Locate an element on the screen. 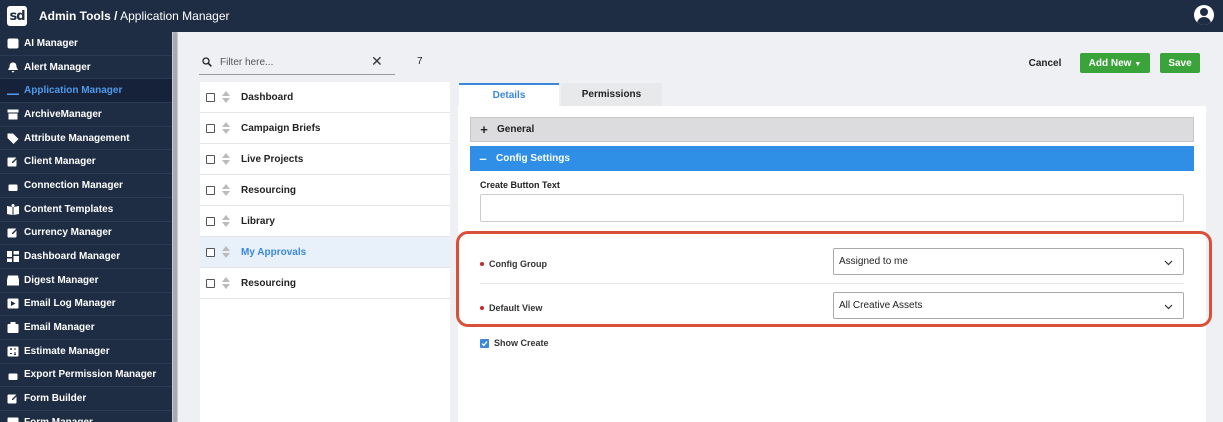  tab-permissions: Permissions is located at coordinates (611, 94).